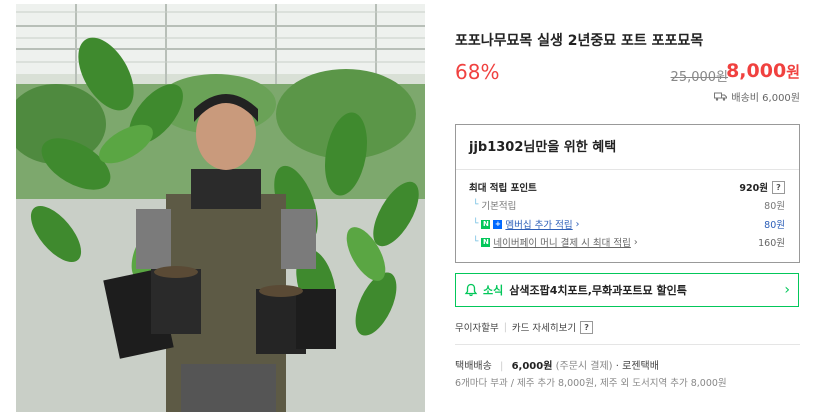 This screenshot has height=412, width=828. What do you see at coordinates (538, 224) in the screenshot?
I see `membership-points-link: 멤버십 추가 적립` at bounding box center [538, 224].